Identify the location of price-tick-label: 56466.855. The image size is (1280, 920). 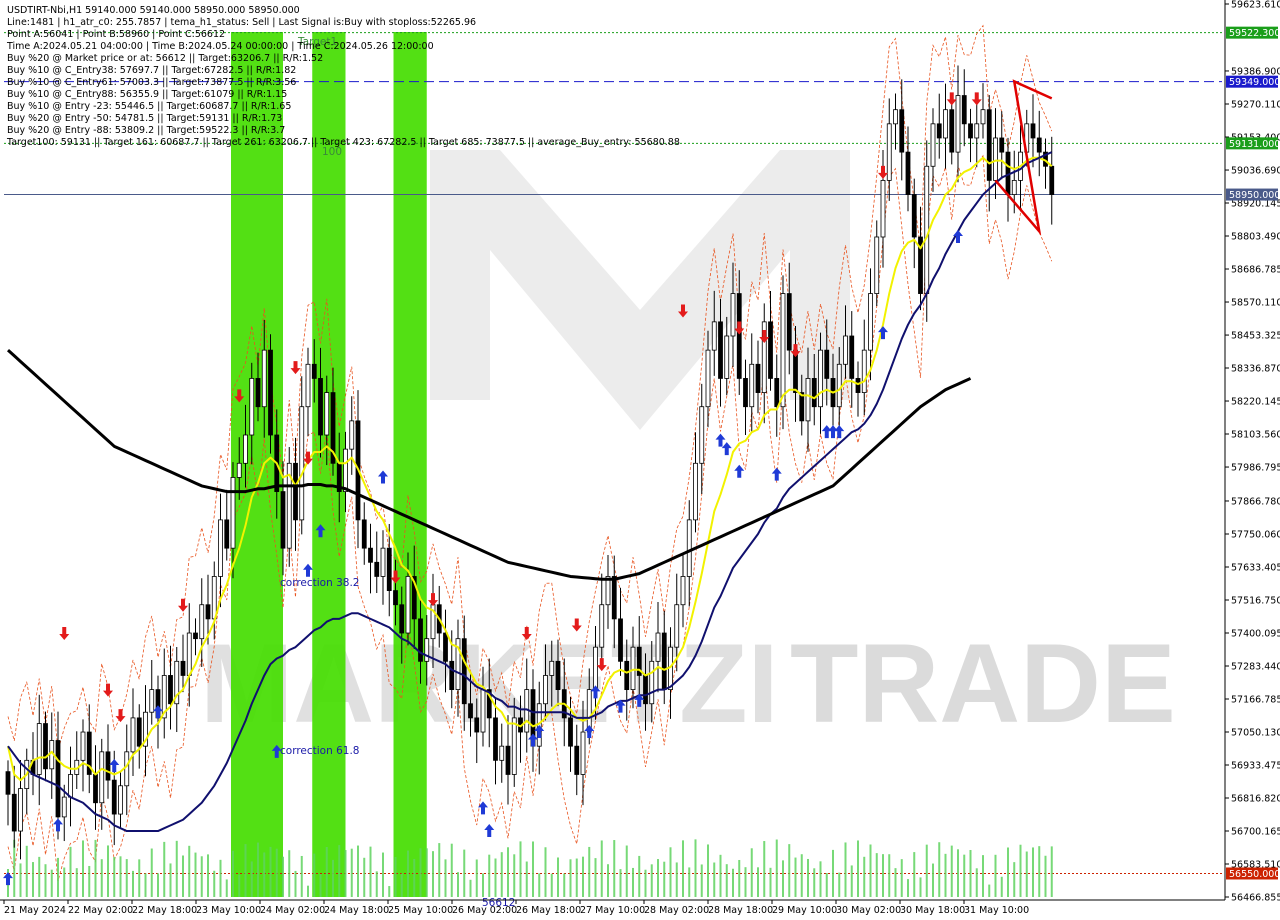
(1255, 898).